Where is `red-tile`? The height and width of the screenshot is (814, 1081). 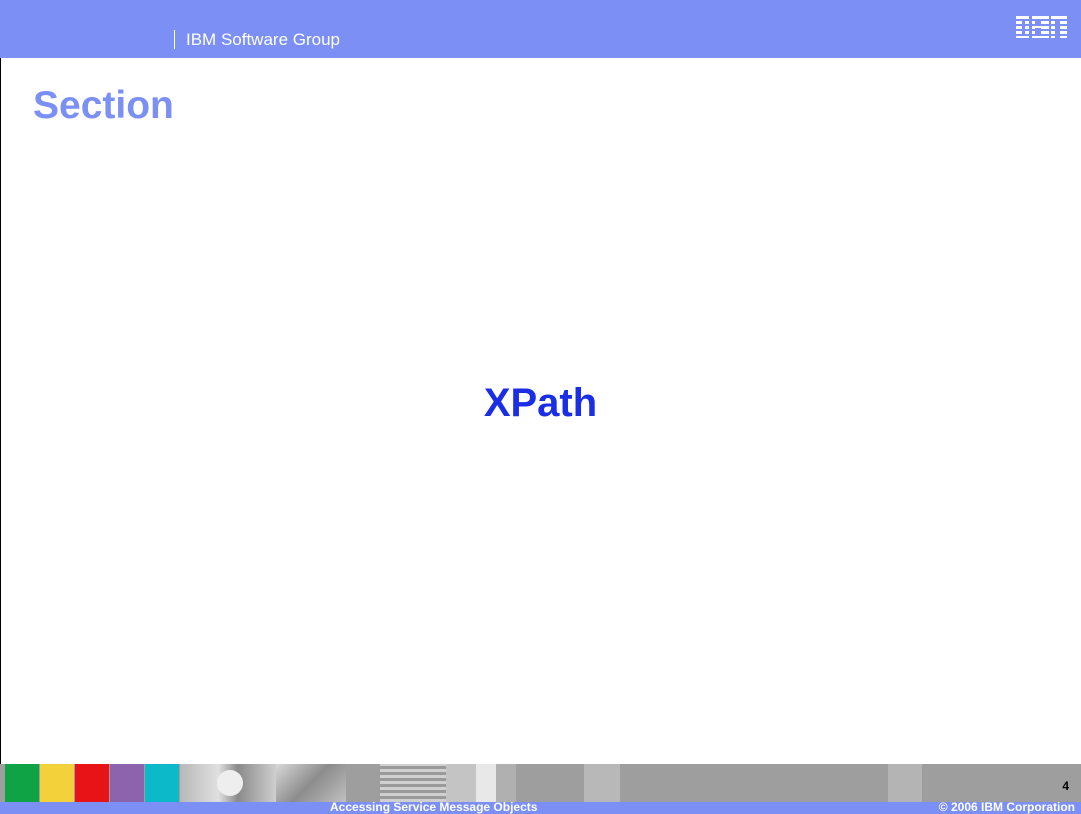
red-tile is located at coordinates (92, 783).